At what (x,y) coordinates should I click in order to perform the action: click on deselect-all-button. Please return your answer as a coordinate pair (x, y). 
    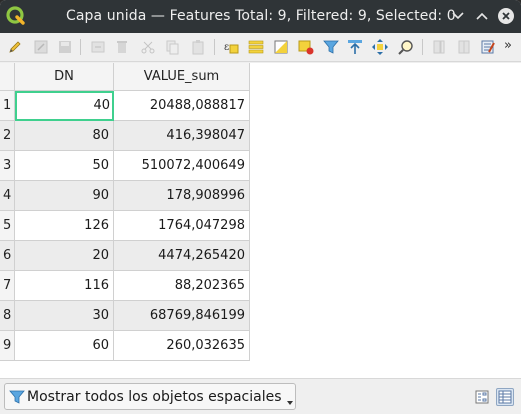
    Looking at the image, I should click on (306, 47).